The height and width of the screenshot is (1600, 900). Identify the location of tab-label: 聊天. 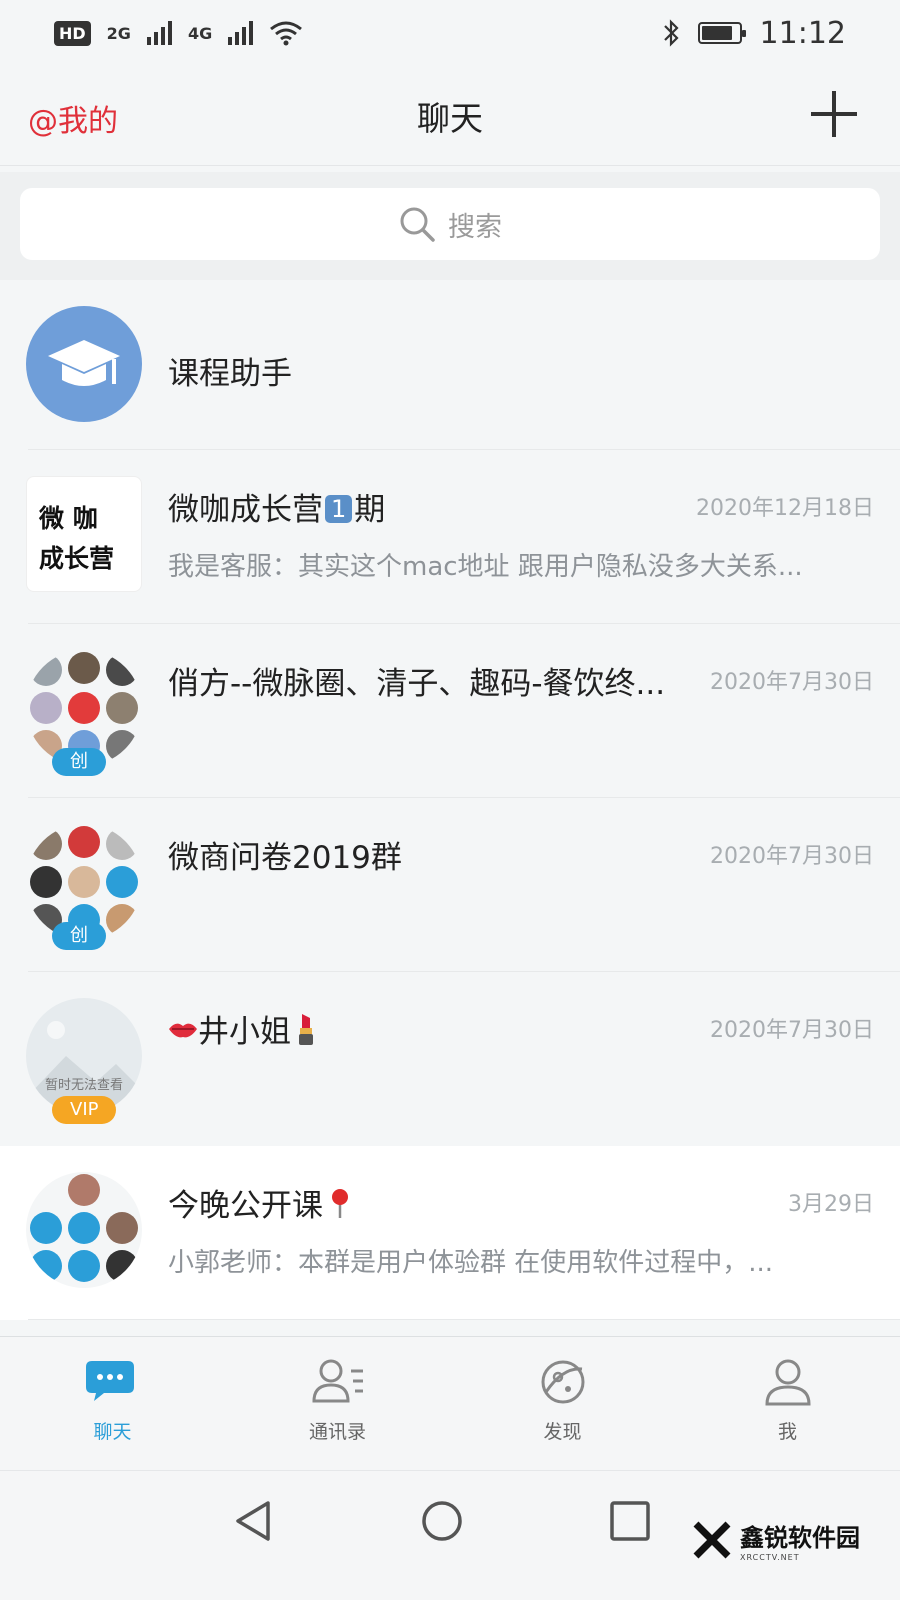
(112, 1432).